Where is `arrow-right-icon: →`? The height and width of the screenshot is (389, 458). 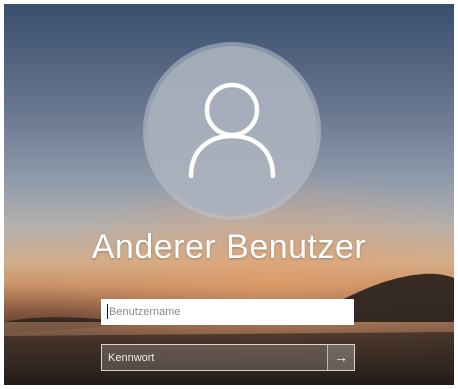
arrow-right-icon: → is located at coordinates (341, 357).